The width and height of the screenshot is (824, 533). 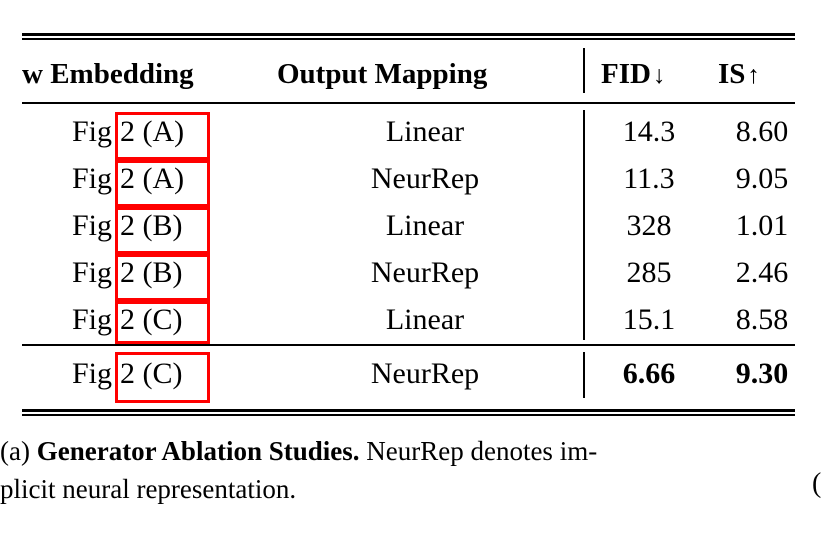 I want to click on cell-is: 9.30, so click(x=762, y=373).